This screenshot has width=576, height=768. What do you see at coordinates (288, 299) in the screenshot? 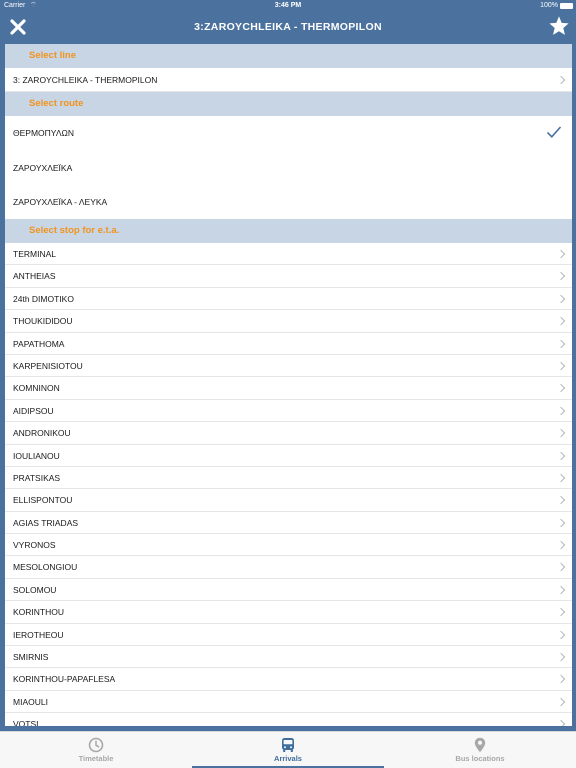
I see `stop-row: 24th DIMOTIKO` at bounding box center [288, 299].